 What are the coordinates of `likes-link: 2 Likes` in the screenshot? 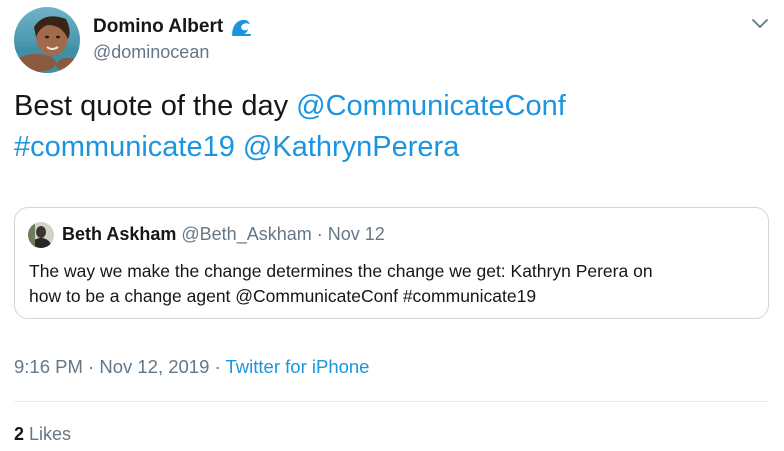 It's located at (42, 434).